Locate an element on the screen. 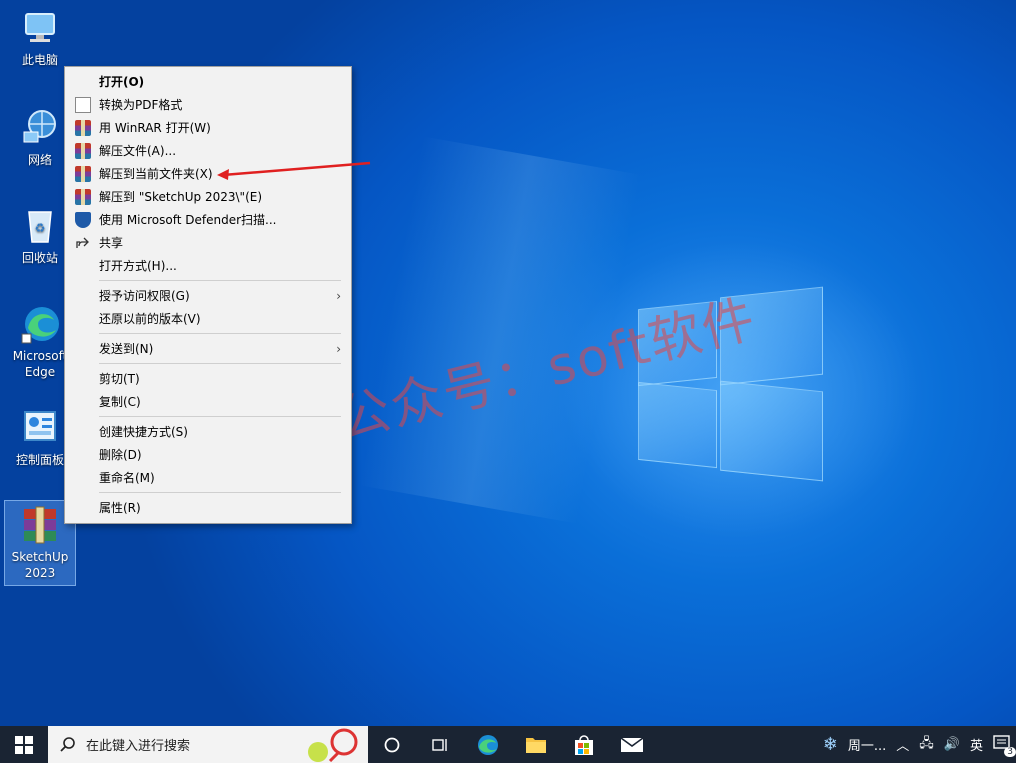 The height and width of the screenshot is (763, 1016). menu-item-create-shortcut: 创建快捷方式(S) is located at coordinates (208, 431).